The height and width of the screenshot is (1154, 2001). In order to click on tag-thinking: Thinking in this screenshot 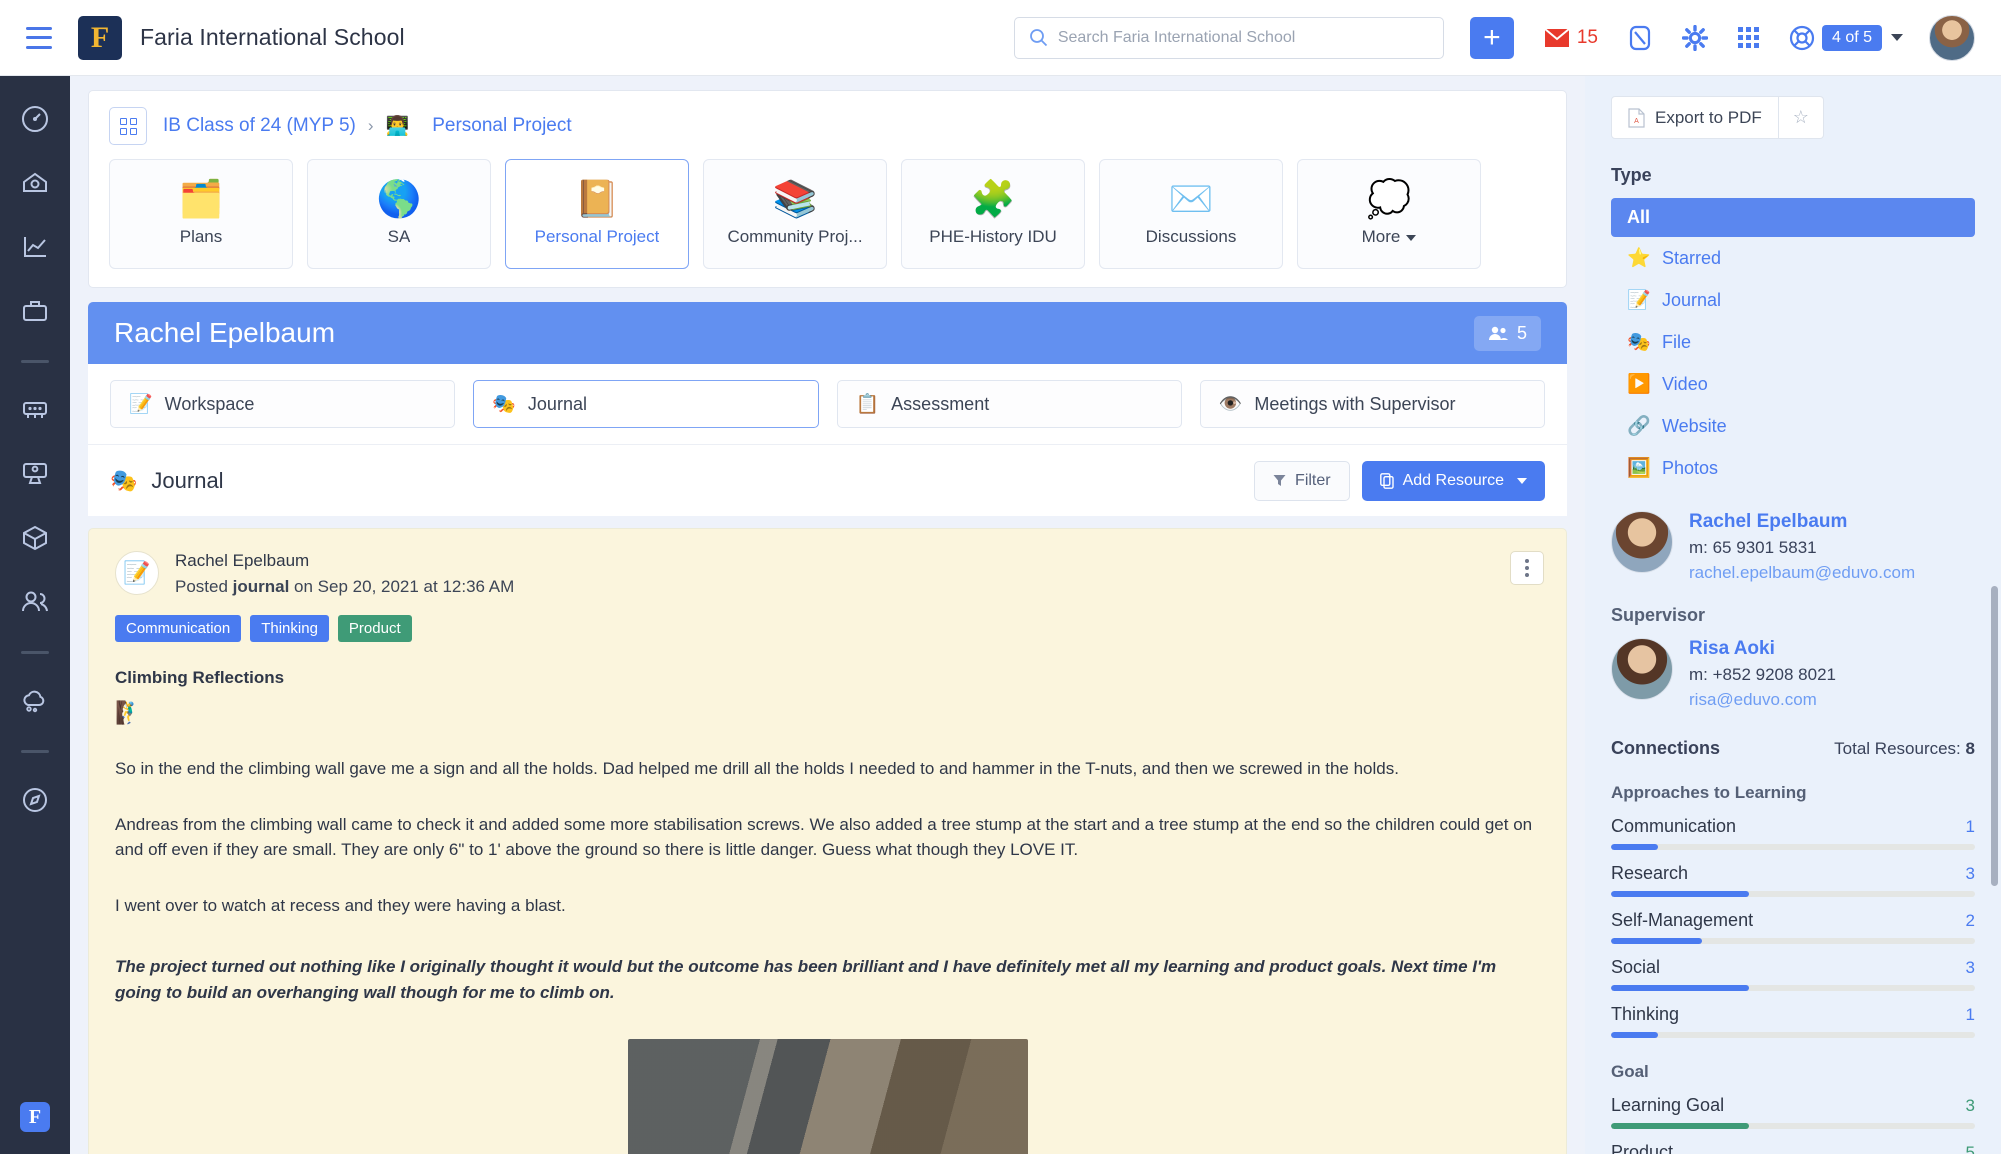, I will do `click(289, 628)`.